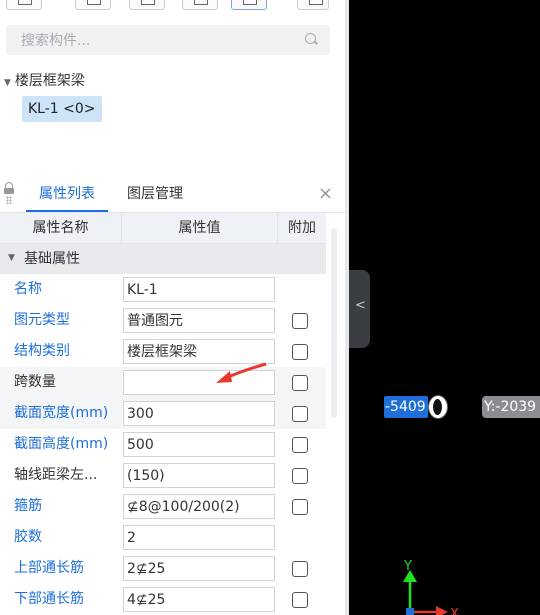 The height and width of the screenshot is (615, 540). I want to click on toolbar-button-more, so click(313, 5).